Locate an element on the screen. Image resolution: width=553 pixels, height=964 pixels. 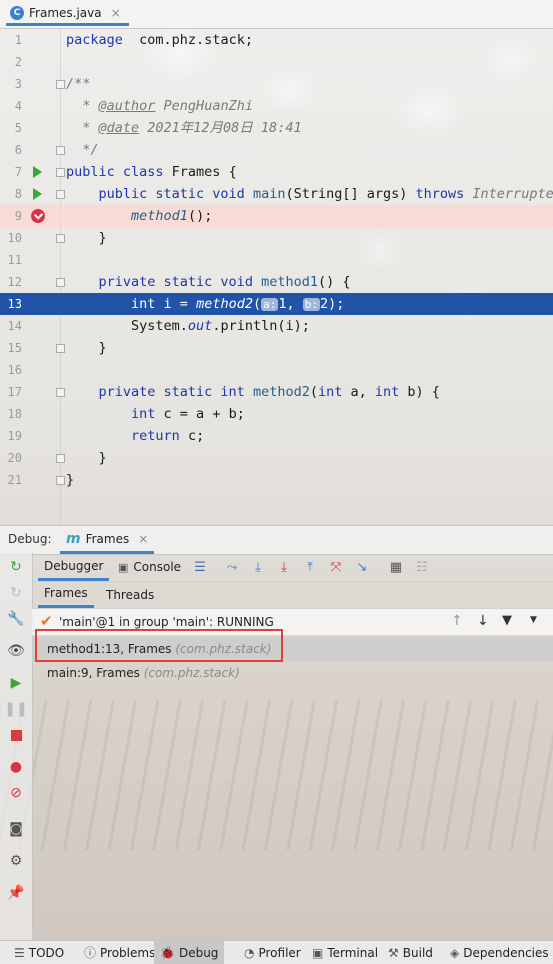
tab-console: ▣ Console is located at coordinates (149, 567).